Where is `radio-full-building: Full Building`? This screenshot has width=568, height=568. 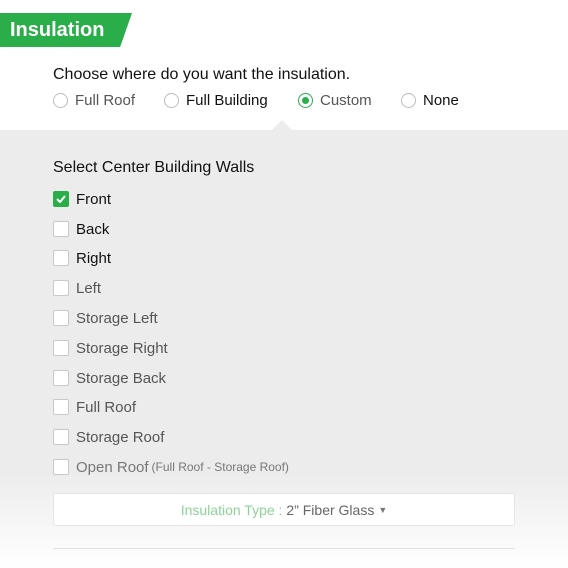 radio-full-building: Full Building is located at coordinates (216, 100).